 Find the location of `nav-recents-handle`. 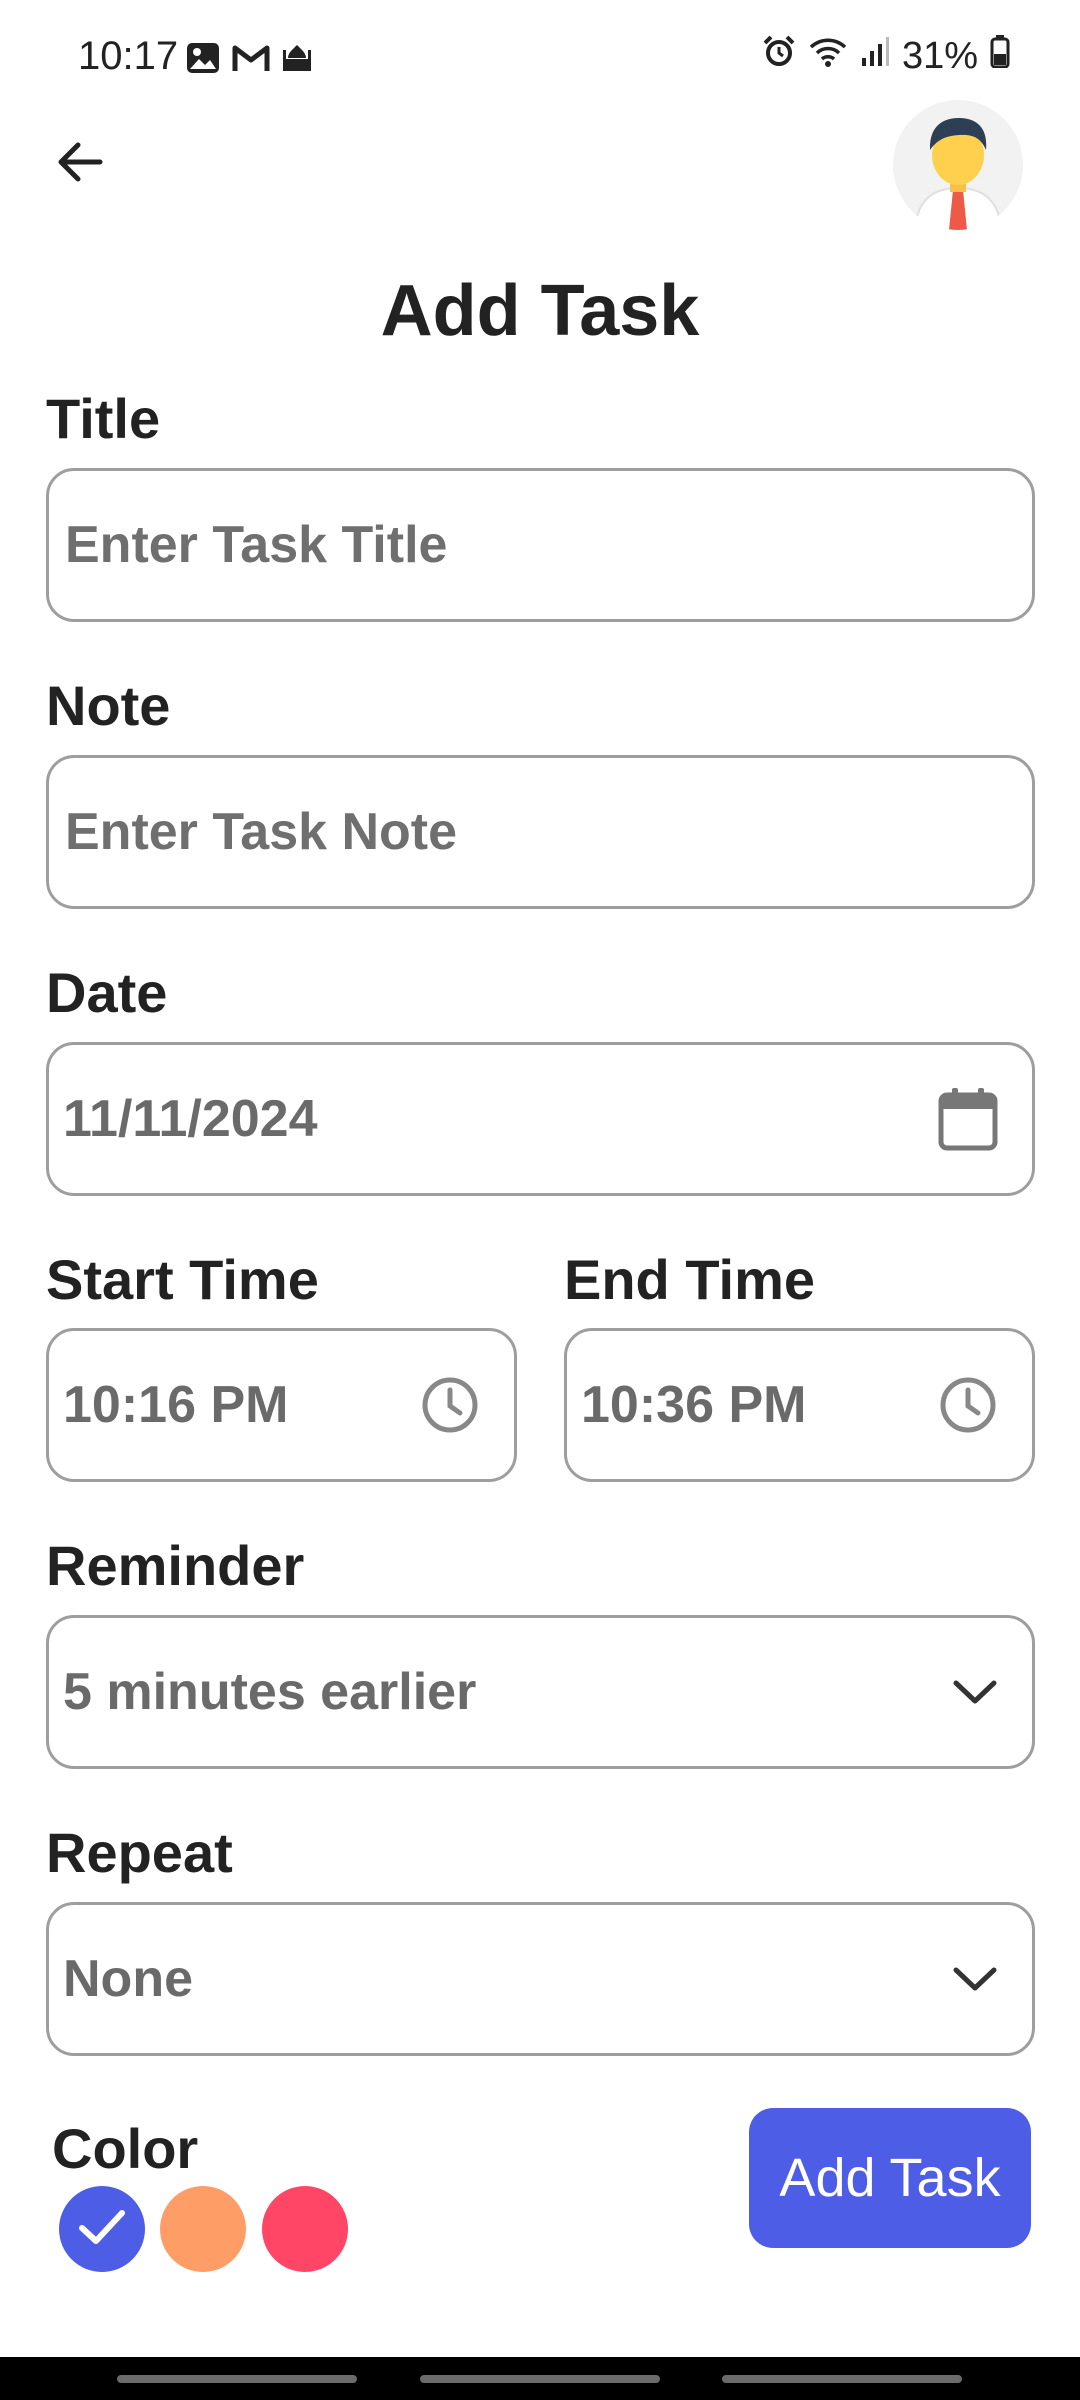

nav-recents-handle is located at coordinates (237, 2379).